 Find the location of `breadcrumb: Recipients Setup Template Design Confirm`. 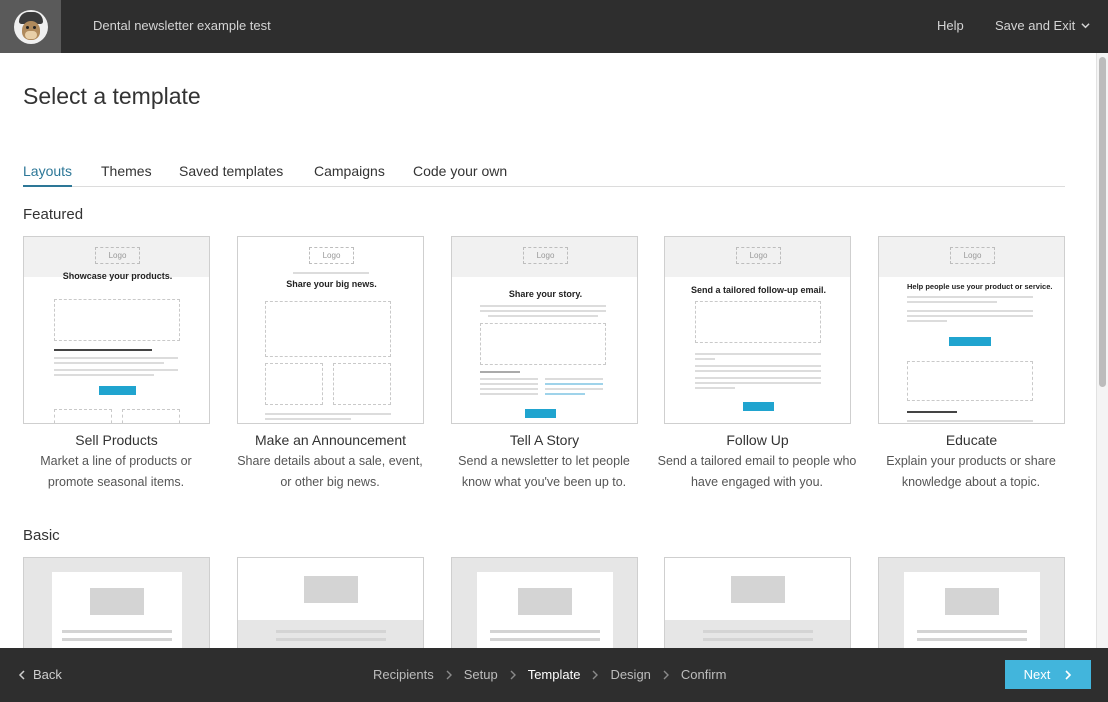

breadcrumb: Recipients Setup Template Design Confirm is located at coordinates (549, 674).